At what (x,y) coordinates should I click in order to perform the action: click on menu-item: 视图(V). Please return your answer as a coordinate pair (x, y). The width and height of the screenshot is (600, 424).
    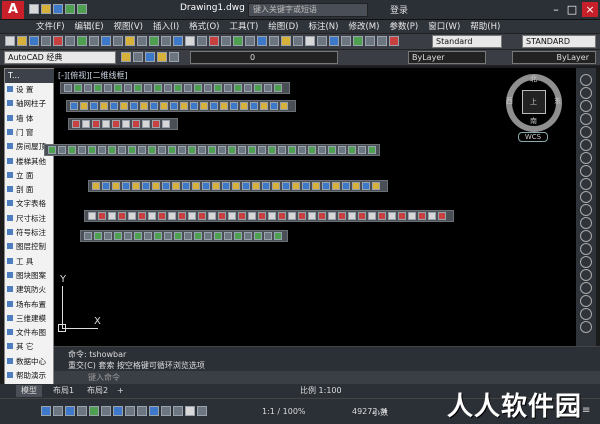
    Looking at the image, I should click on (128, 27).